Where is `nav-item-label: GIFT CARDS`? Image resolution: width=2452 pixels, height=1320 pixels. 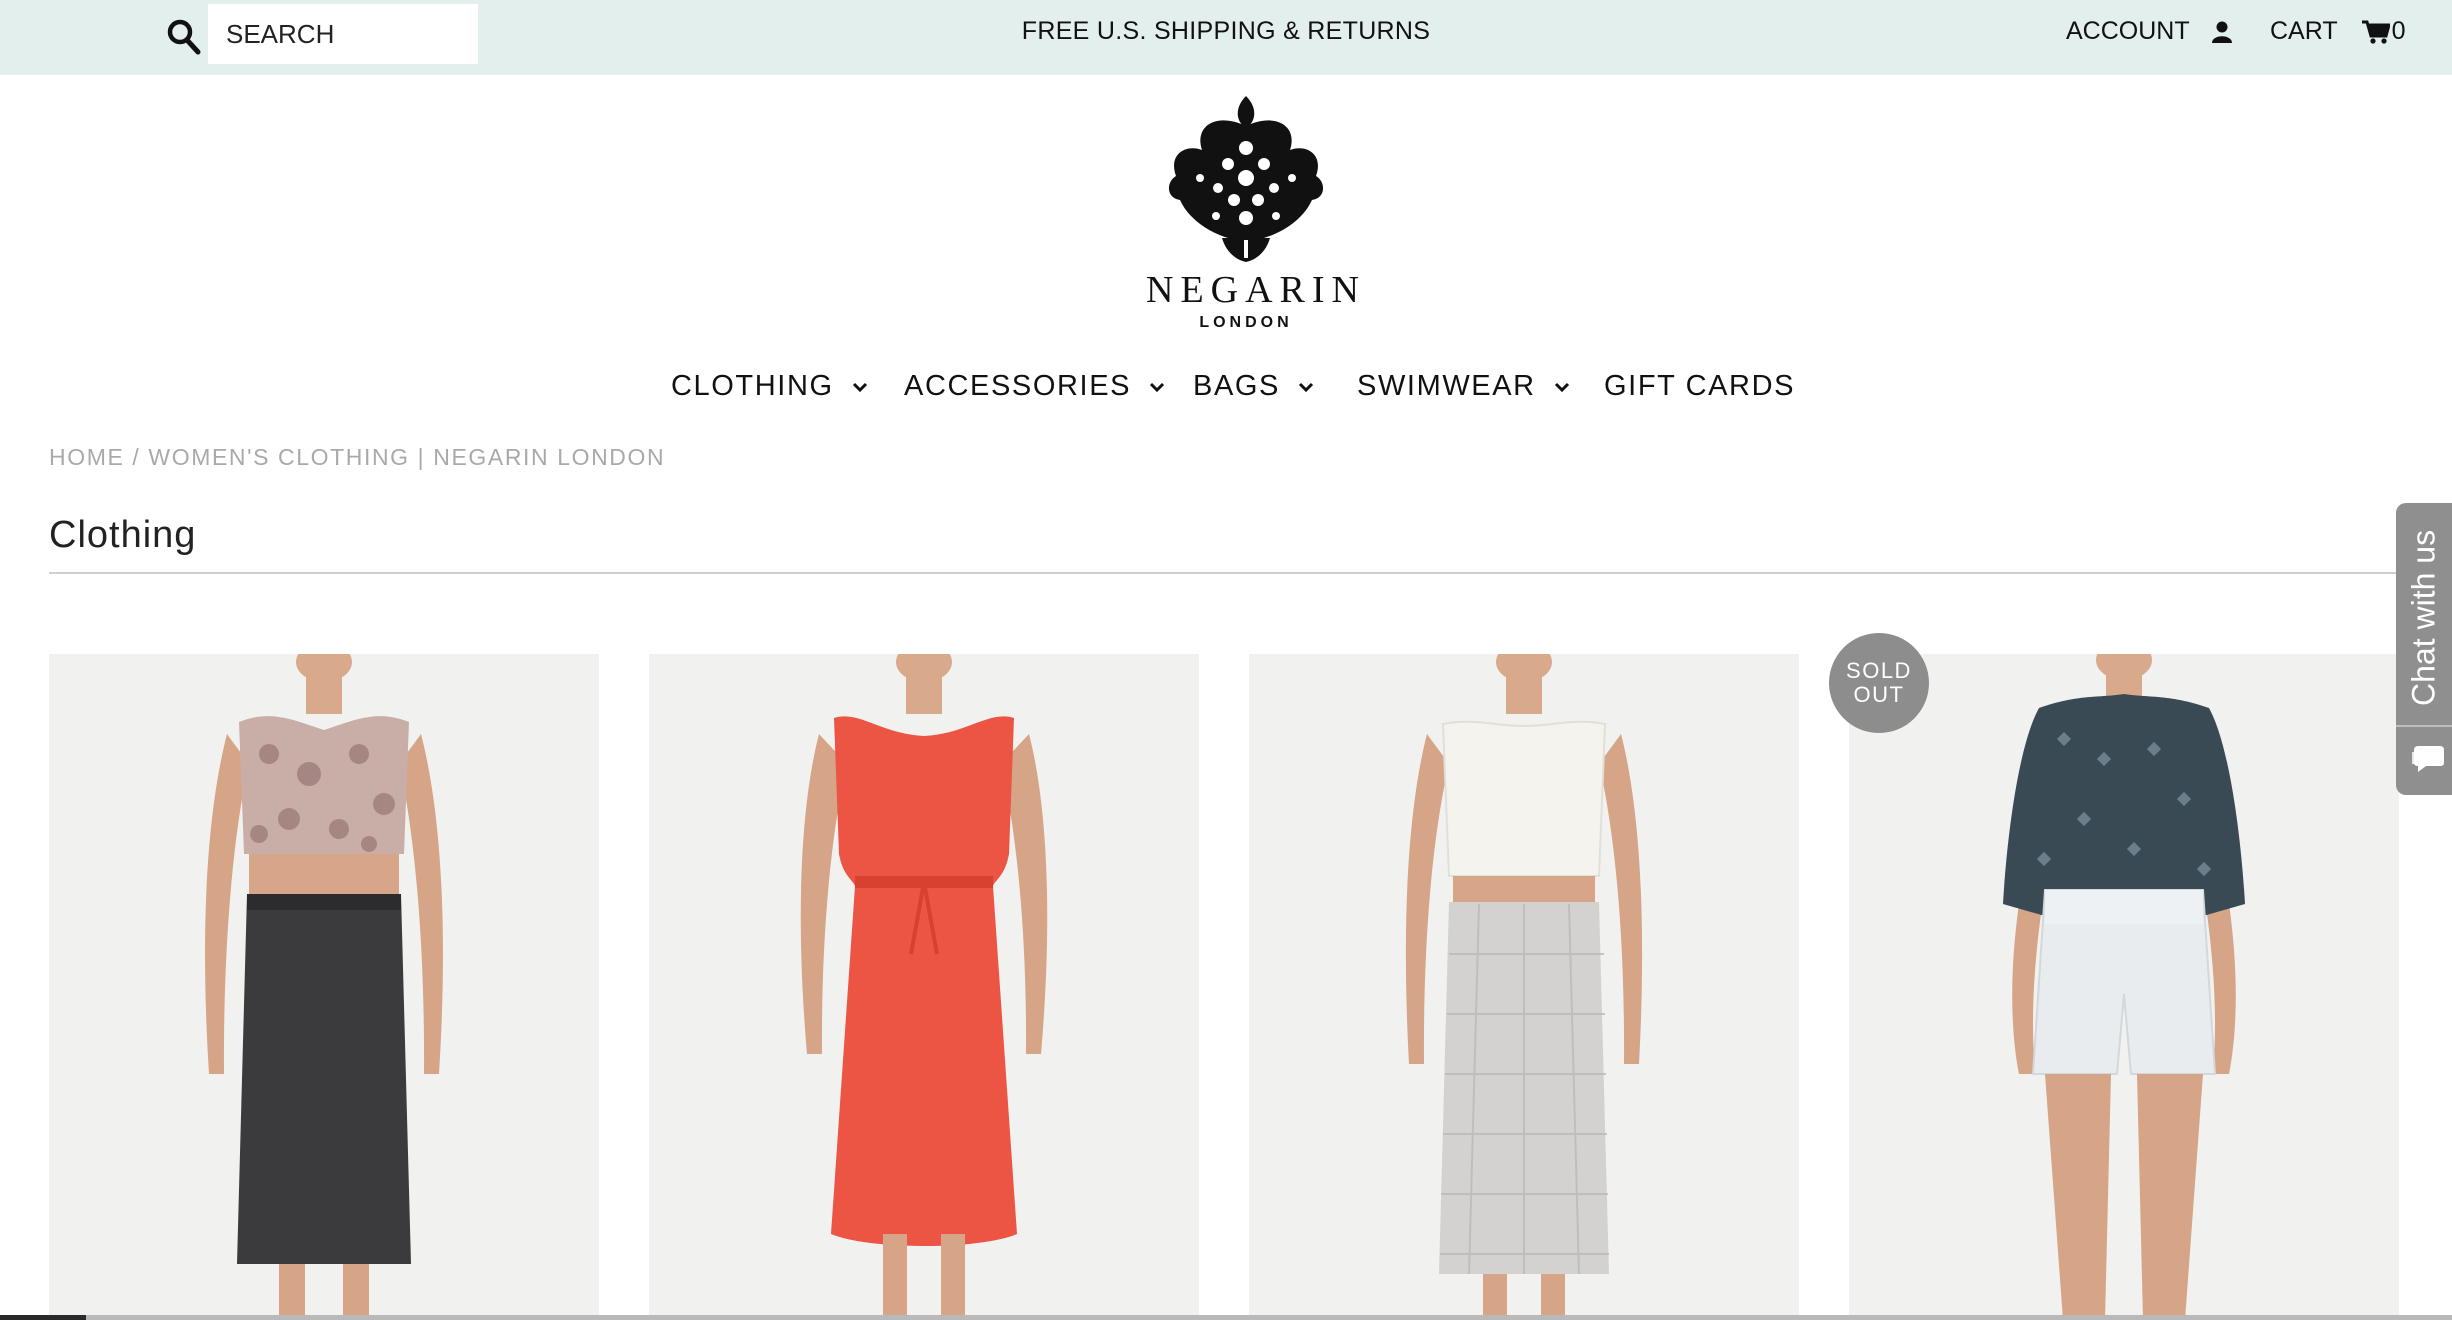 nav-item-label: GIFT CARDS is located at coordinates (1700, 386).